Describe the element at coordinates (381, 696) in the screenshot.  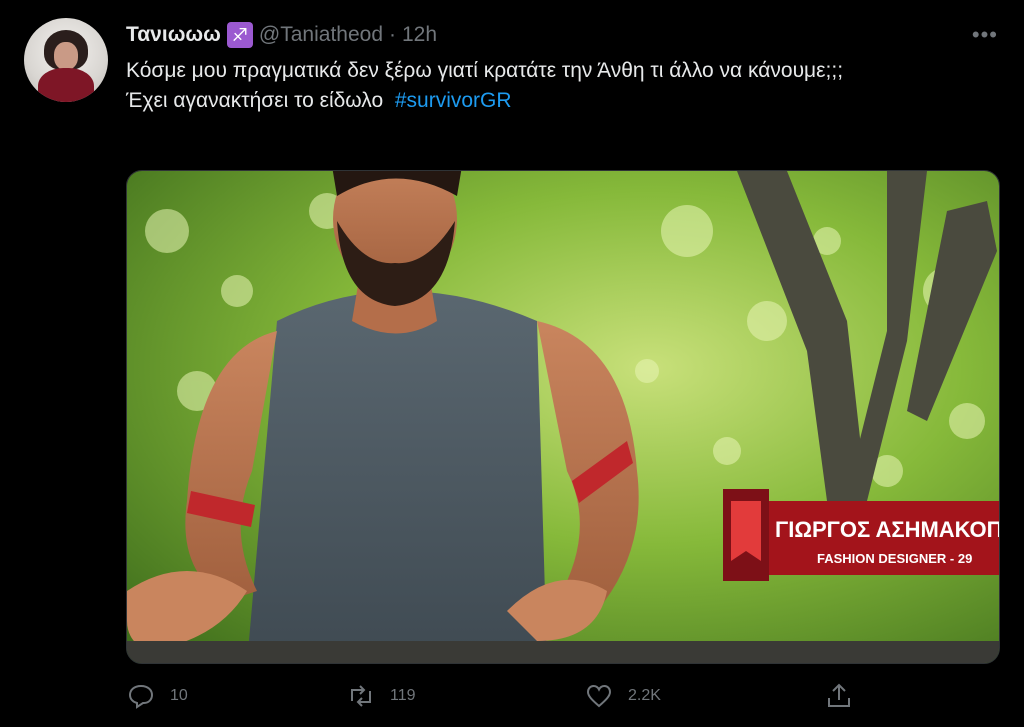
I see `retweet-button: 119` at that location.